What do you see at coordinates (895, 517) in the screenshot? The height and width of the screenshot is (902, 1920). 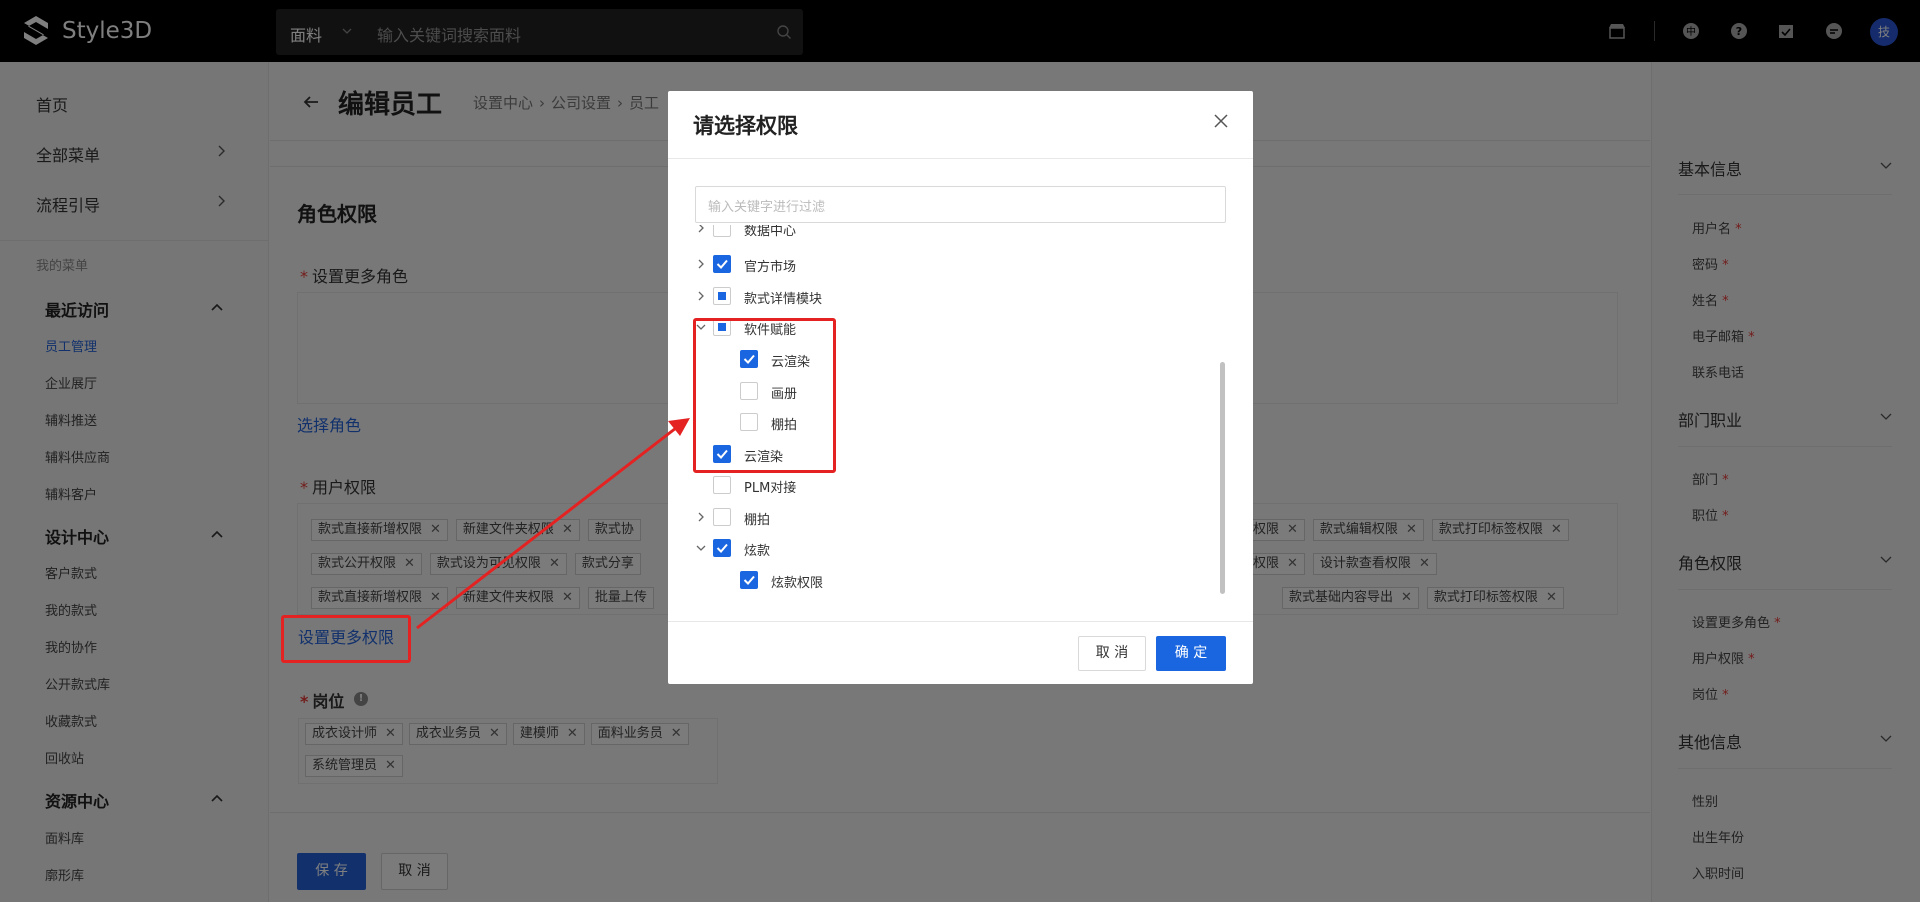 I see `tree-node: 棚拍` at bounding box center [895, 517].